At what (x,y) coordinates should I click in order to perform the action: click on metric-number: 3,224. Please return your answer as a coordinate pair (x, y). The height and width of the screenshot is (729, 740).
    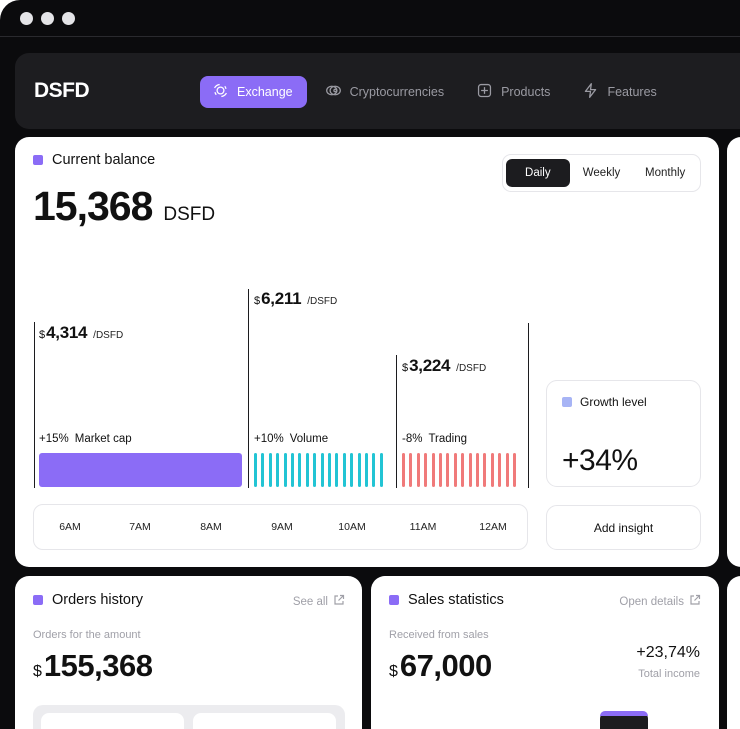
    Looking at the image, I should click on (430, 365).